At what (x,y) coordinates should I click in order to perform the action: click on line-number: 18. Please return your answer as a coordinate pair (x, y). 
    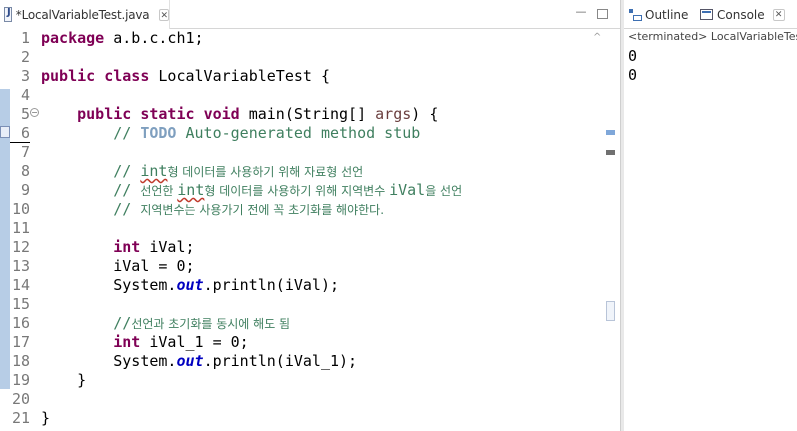
    Looking at the image, I should click on (20, 361).